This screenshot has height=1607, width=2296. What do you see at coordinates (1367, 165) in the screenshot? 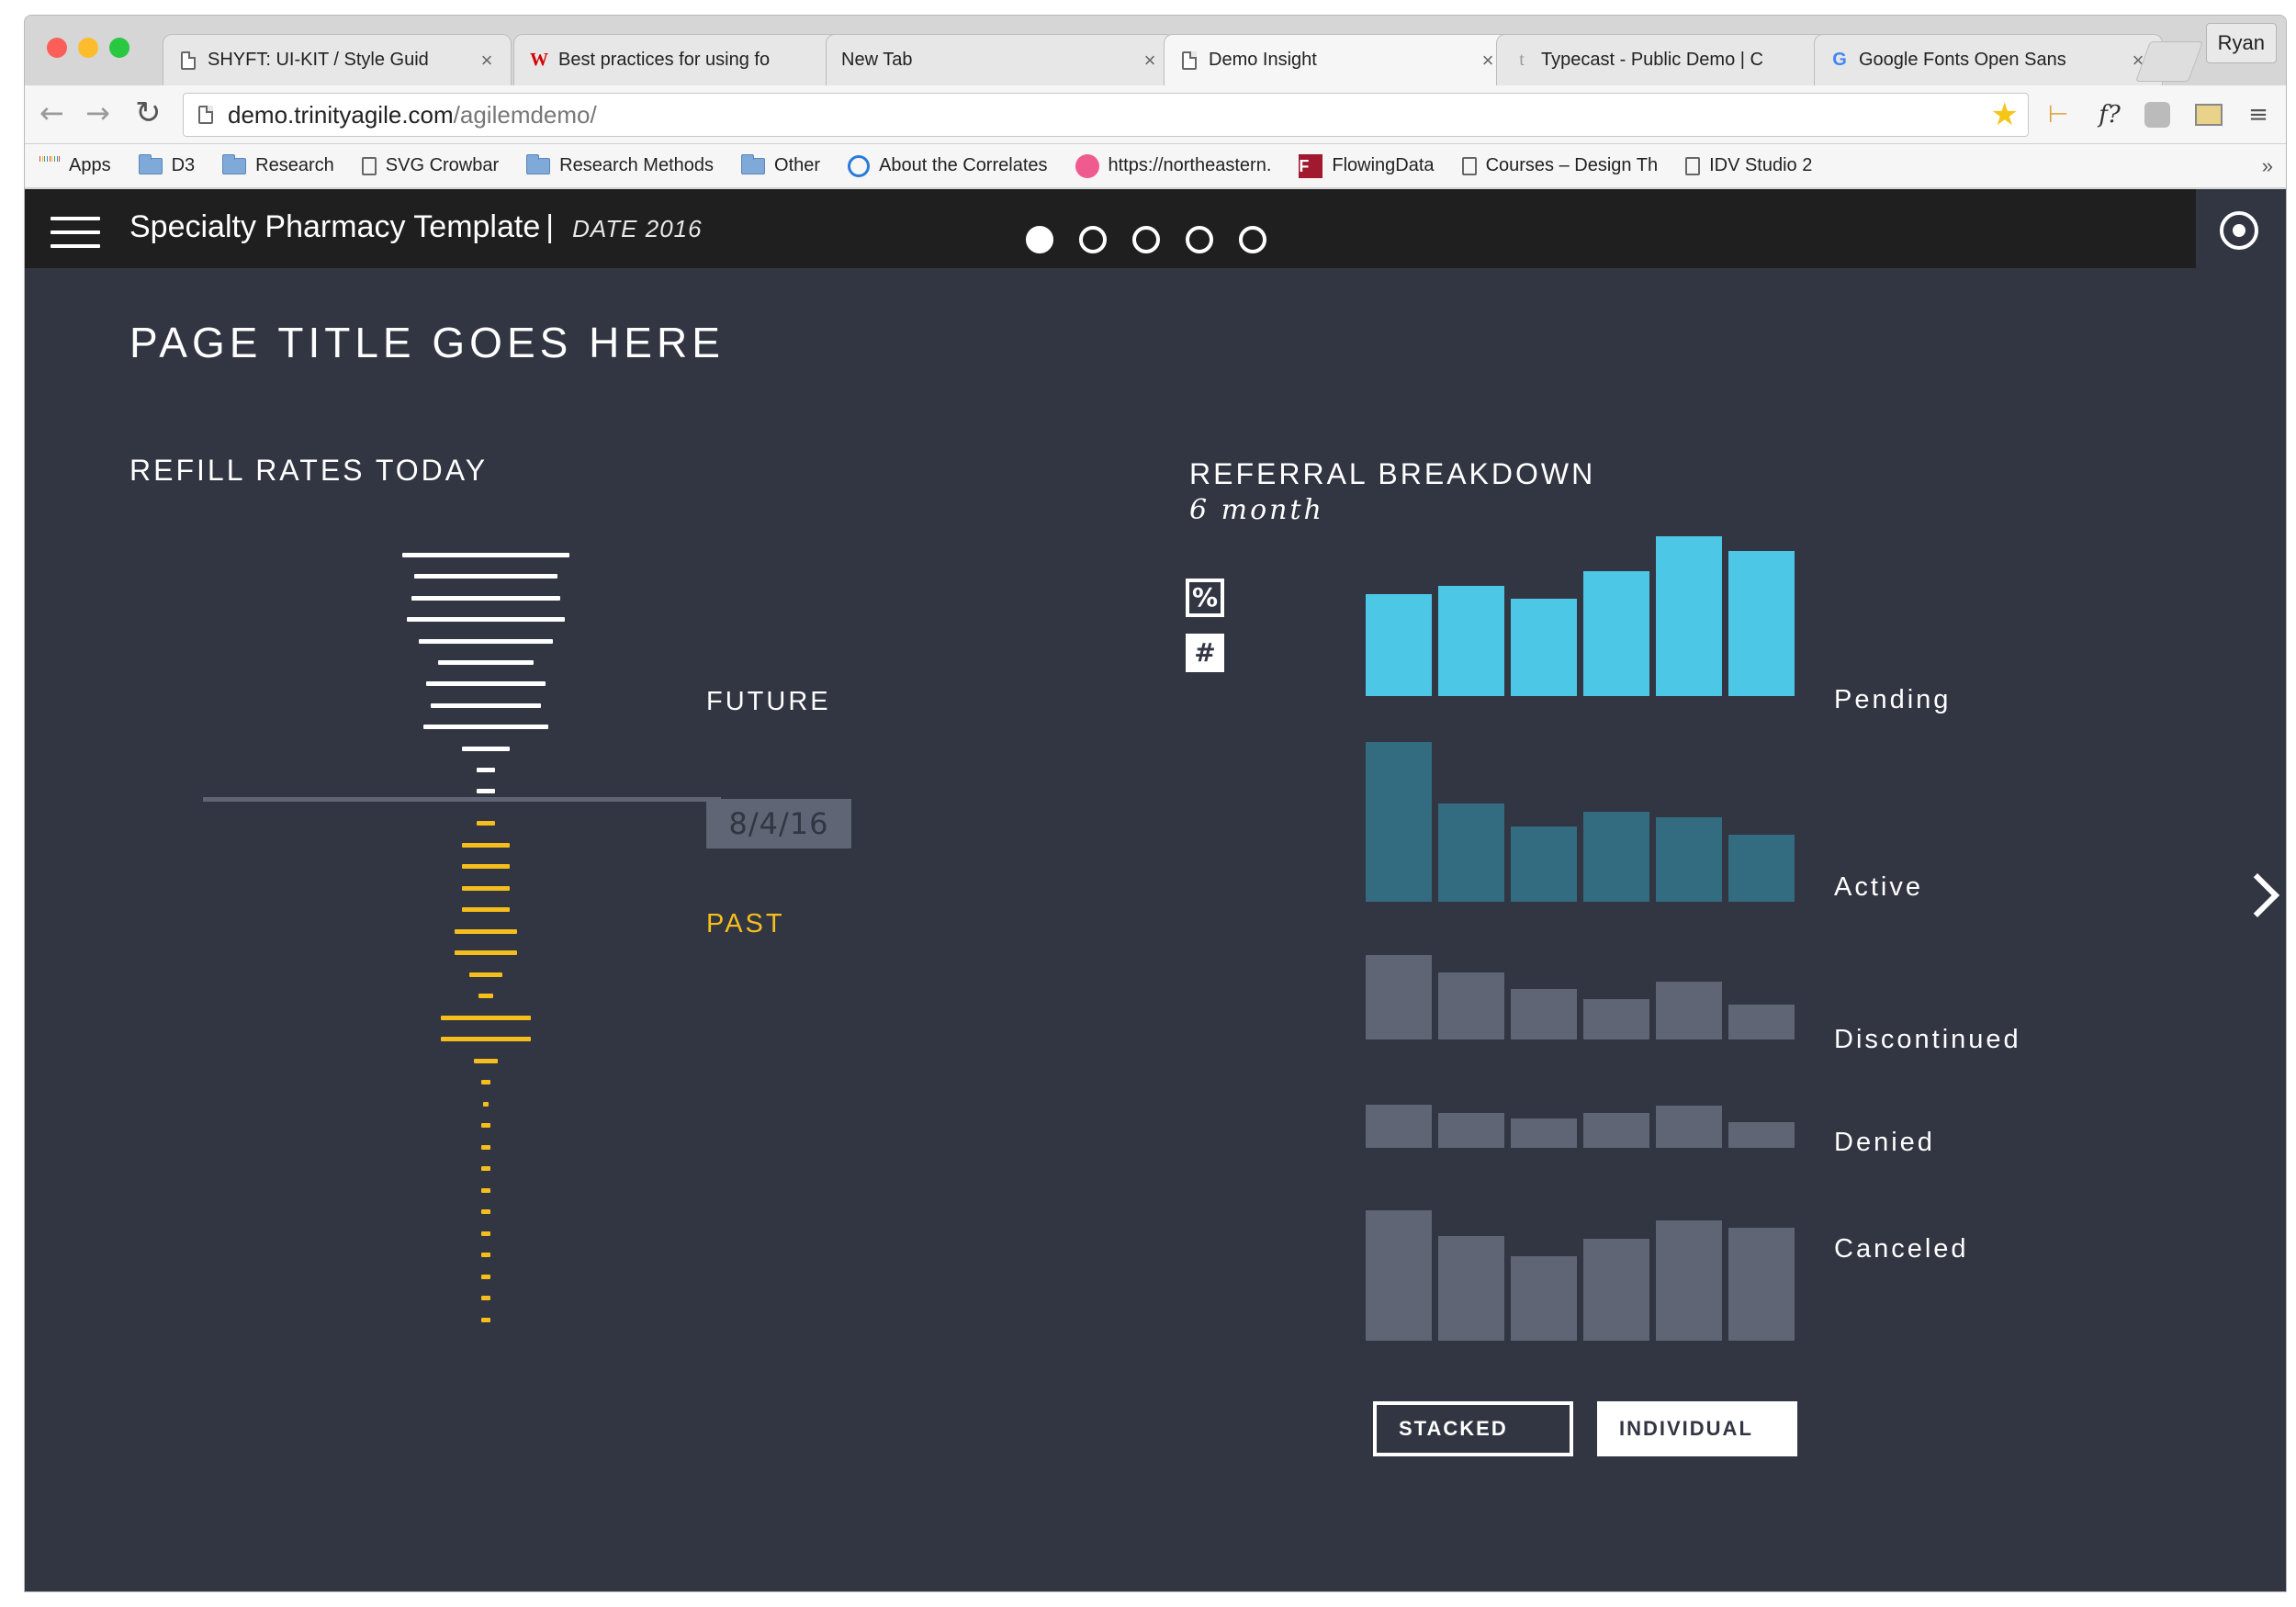
I see `bookmark-flowingdata: F FlowingData` at bounding box center [1367, 165].